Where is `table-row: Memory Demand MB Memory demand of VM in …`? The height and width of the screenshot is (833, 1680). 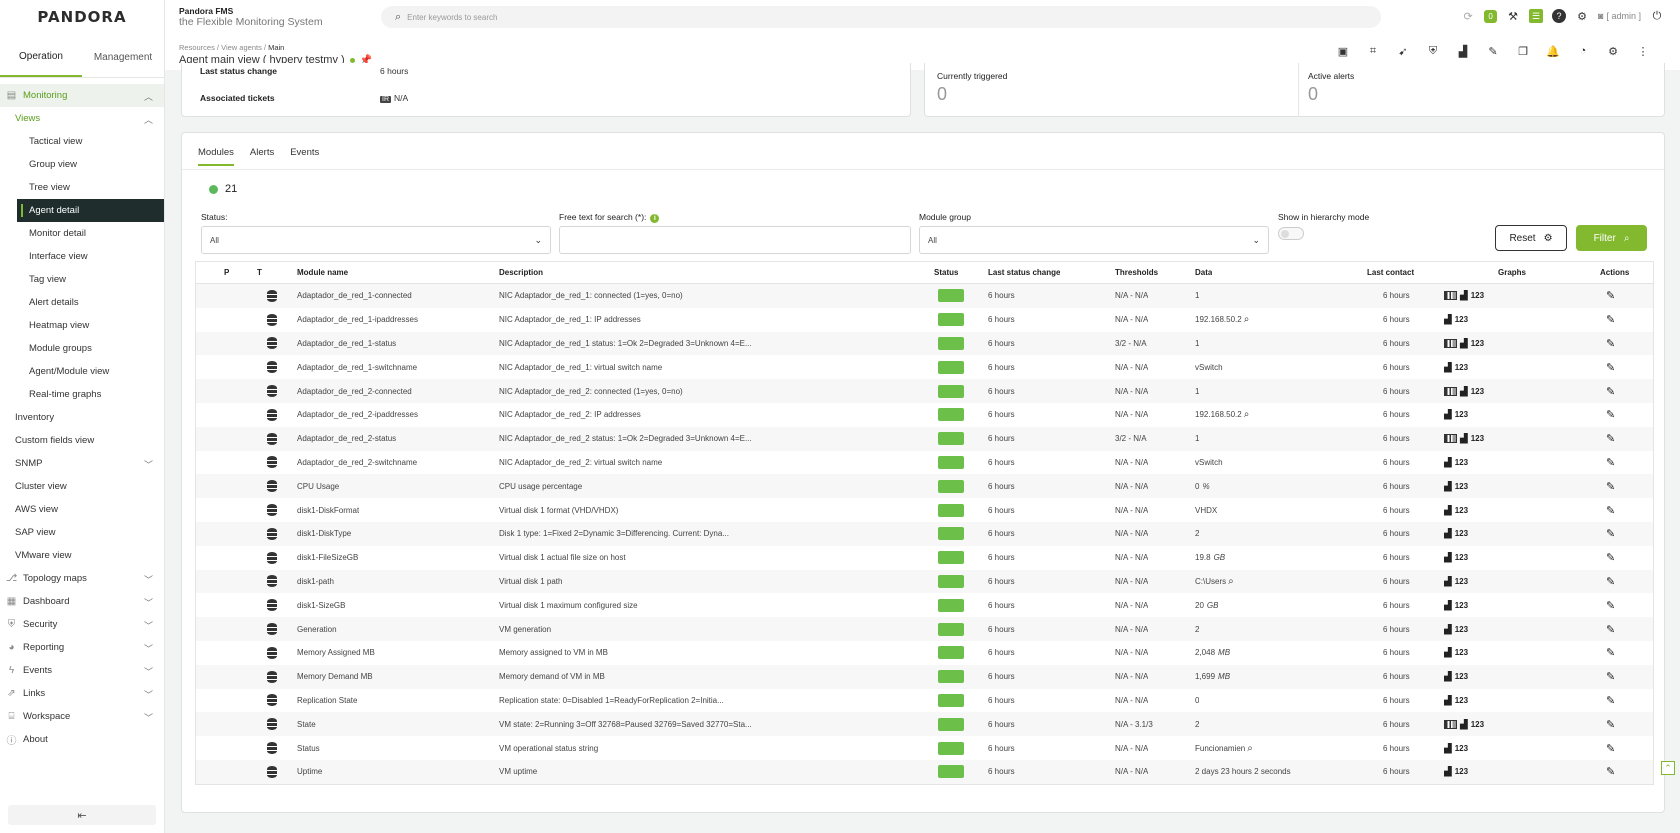 table-row: Memory Demand MB Memory demand of VM in … is located at coordinates (924, 676).